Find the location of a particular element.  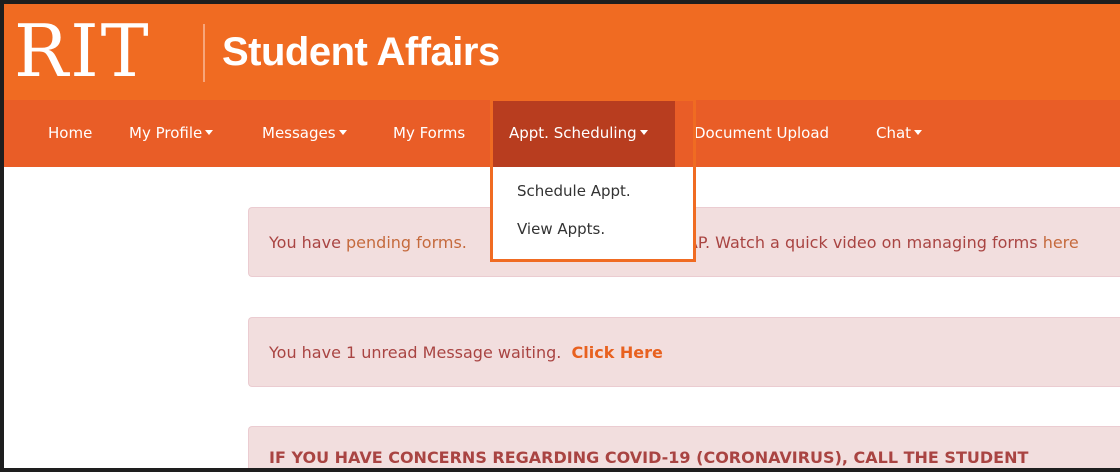

nav-appt-scheduling: Appt. Scheduling is located at coordinates (584, 133).